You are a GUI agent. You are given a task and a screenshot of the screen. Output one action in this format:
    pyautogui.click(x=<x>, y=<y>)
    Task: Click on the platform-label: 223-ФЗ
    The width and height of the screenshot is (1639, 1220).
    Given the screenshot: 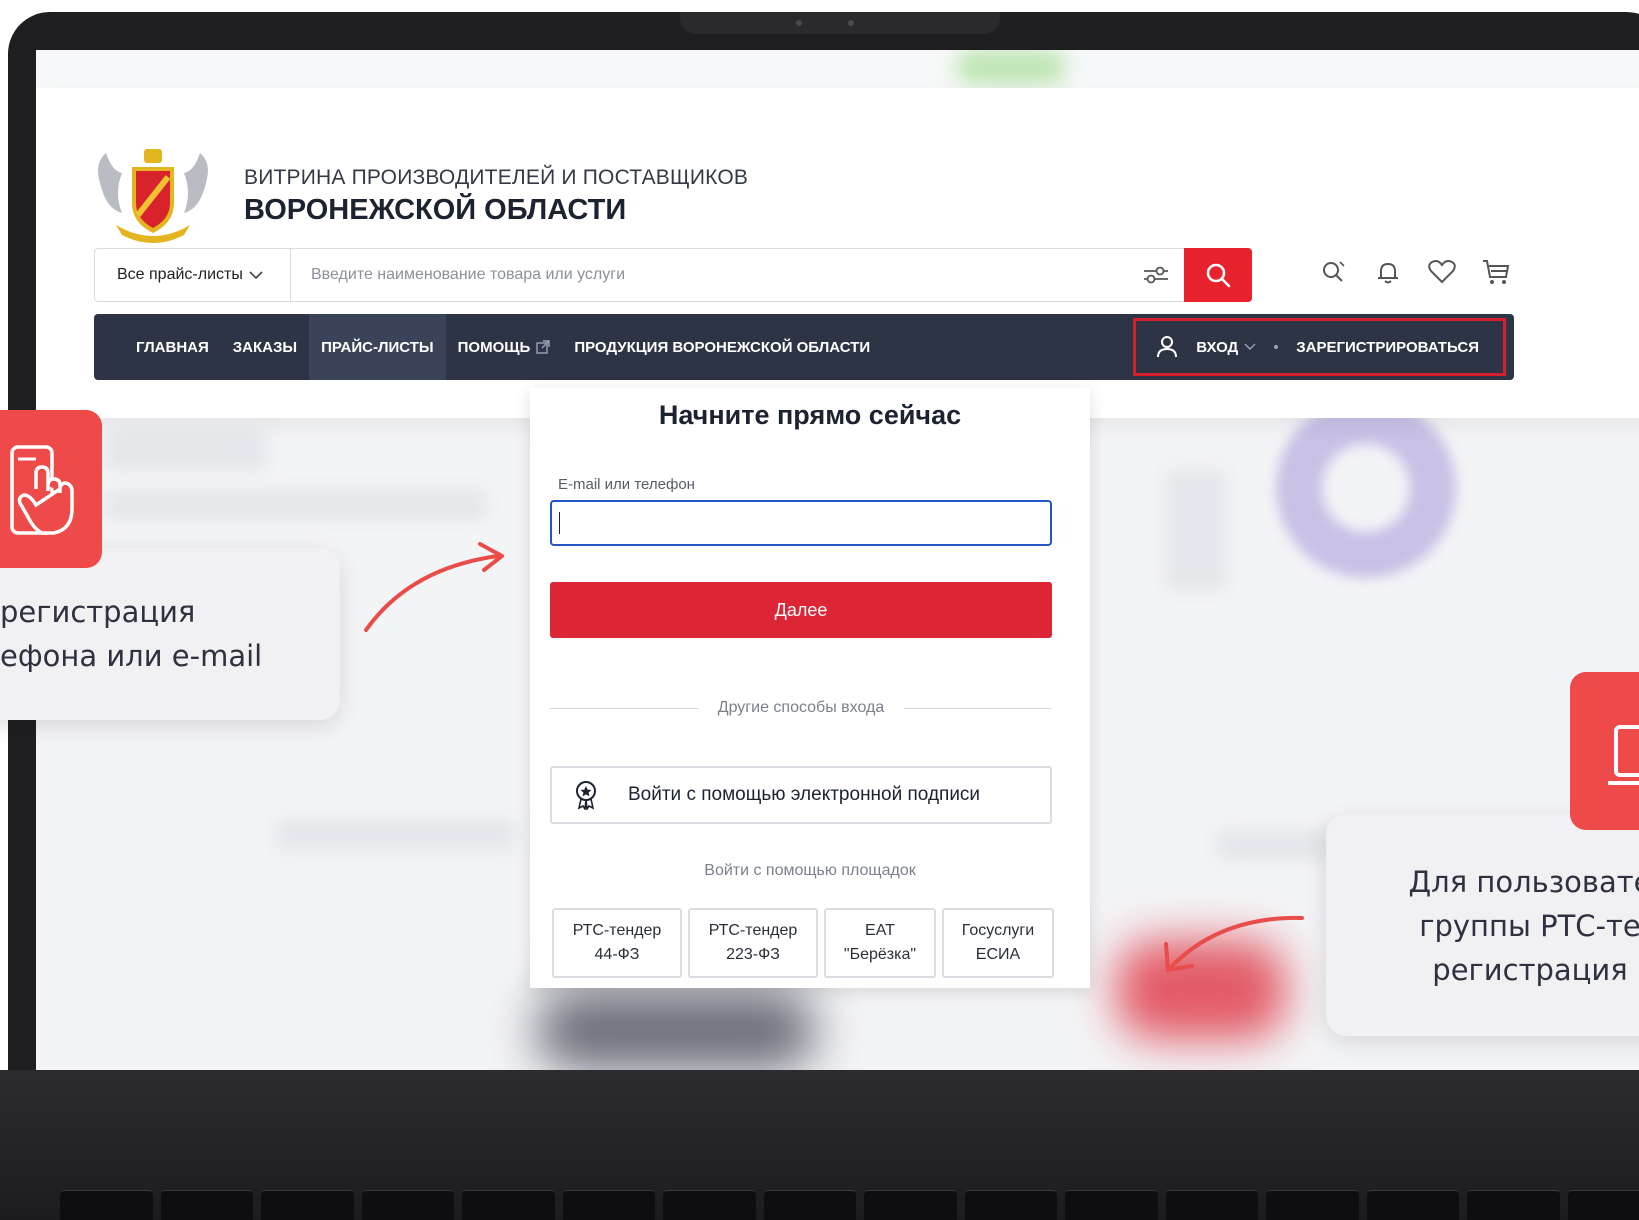 What is the action you would take?
    pyautogui.click(x=753, y=954)
    